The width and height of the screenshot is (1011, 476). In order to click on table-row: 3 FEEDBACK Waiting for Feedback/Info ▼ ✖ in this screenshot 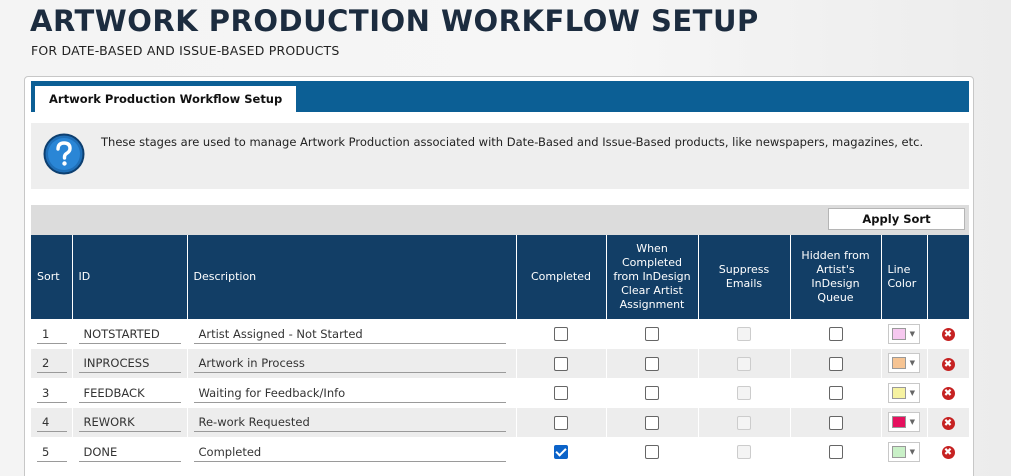, I will do `click(500, 393)`.